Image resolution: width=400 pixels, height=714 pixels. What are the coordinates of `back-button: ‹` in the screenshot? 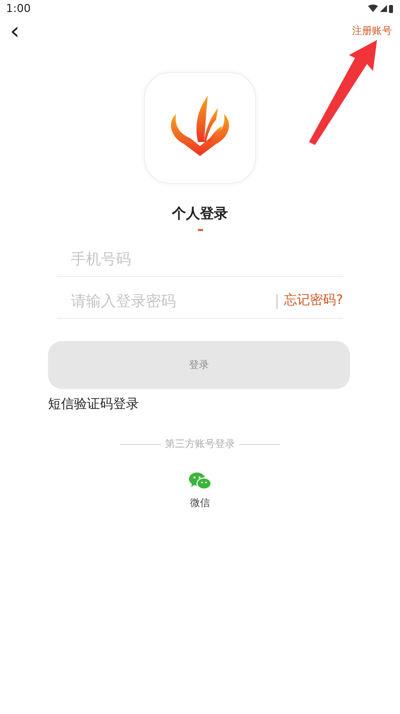 It's located at (15, 31).